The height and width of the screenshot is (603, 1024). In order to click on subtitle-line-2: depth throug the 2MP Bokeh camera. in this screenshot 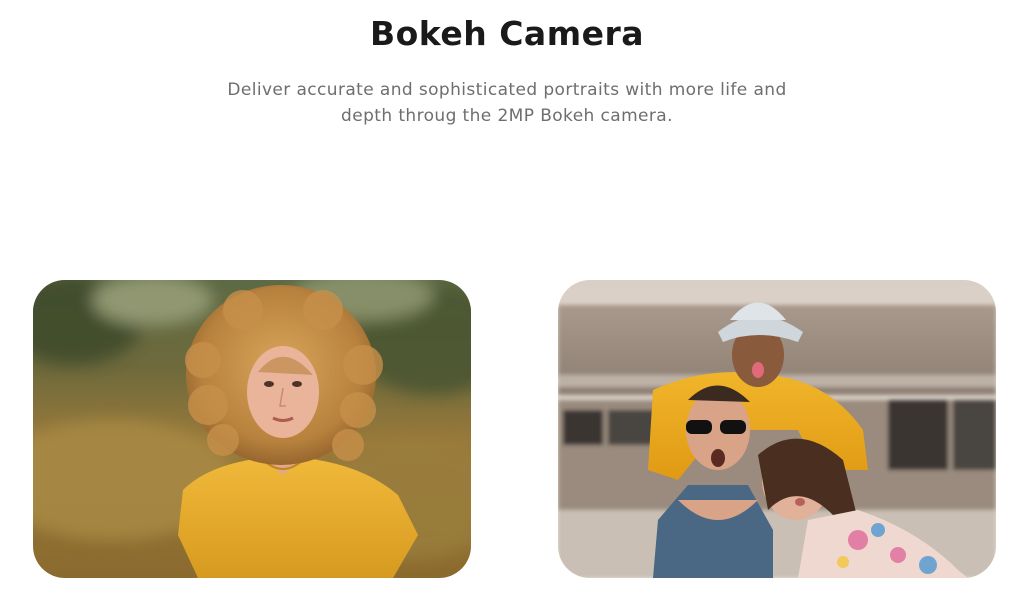, I will do `click(507, 116)`.